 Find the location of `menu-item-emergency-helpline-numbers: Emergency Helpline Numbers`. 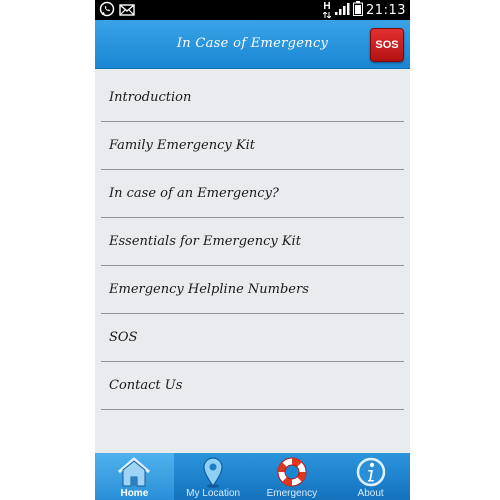

menu-item-emergency-helpline-numbers: Emergency Helpline Numbers is located at coordinates (252, 290).